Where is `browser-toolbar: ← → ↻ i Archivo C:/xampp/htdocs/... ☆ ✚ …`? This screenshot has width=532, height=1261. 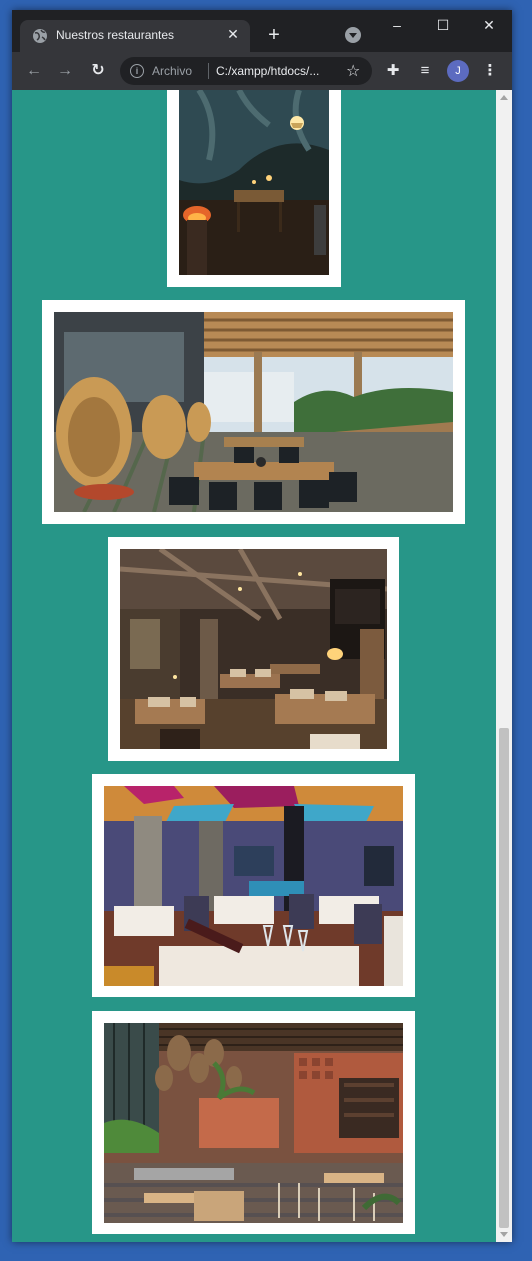
browser-toolbar: ← → ↻ i Archivo C:/xampp/htdocs/... ☆ ✚ … is located at coordinates (262, 71).